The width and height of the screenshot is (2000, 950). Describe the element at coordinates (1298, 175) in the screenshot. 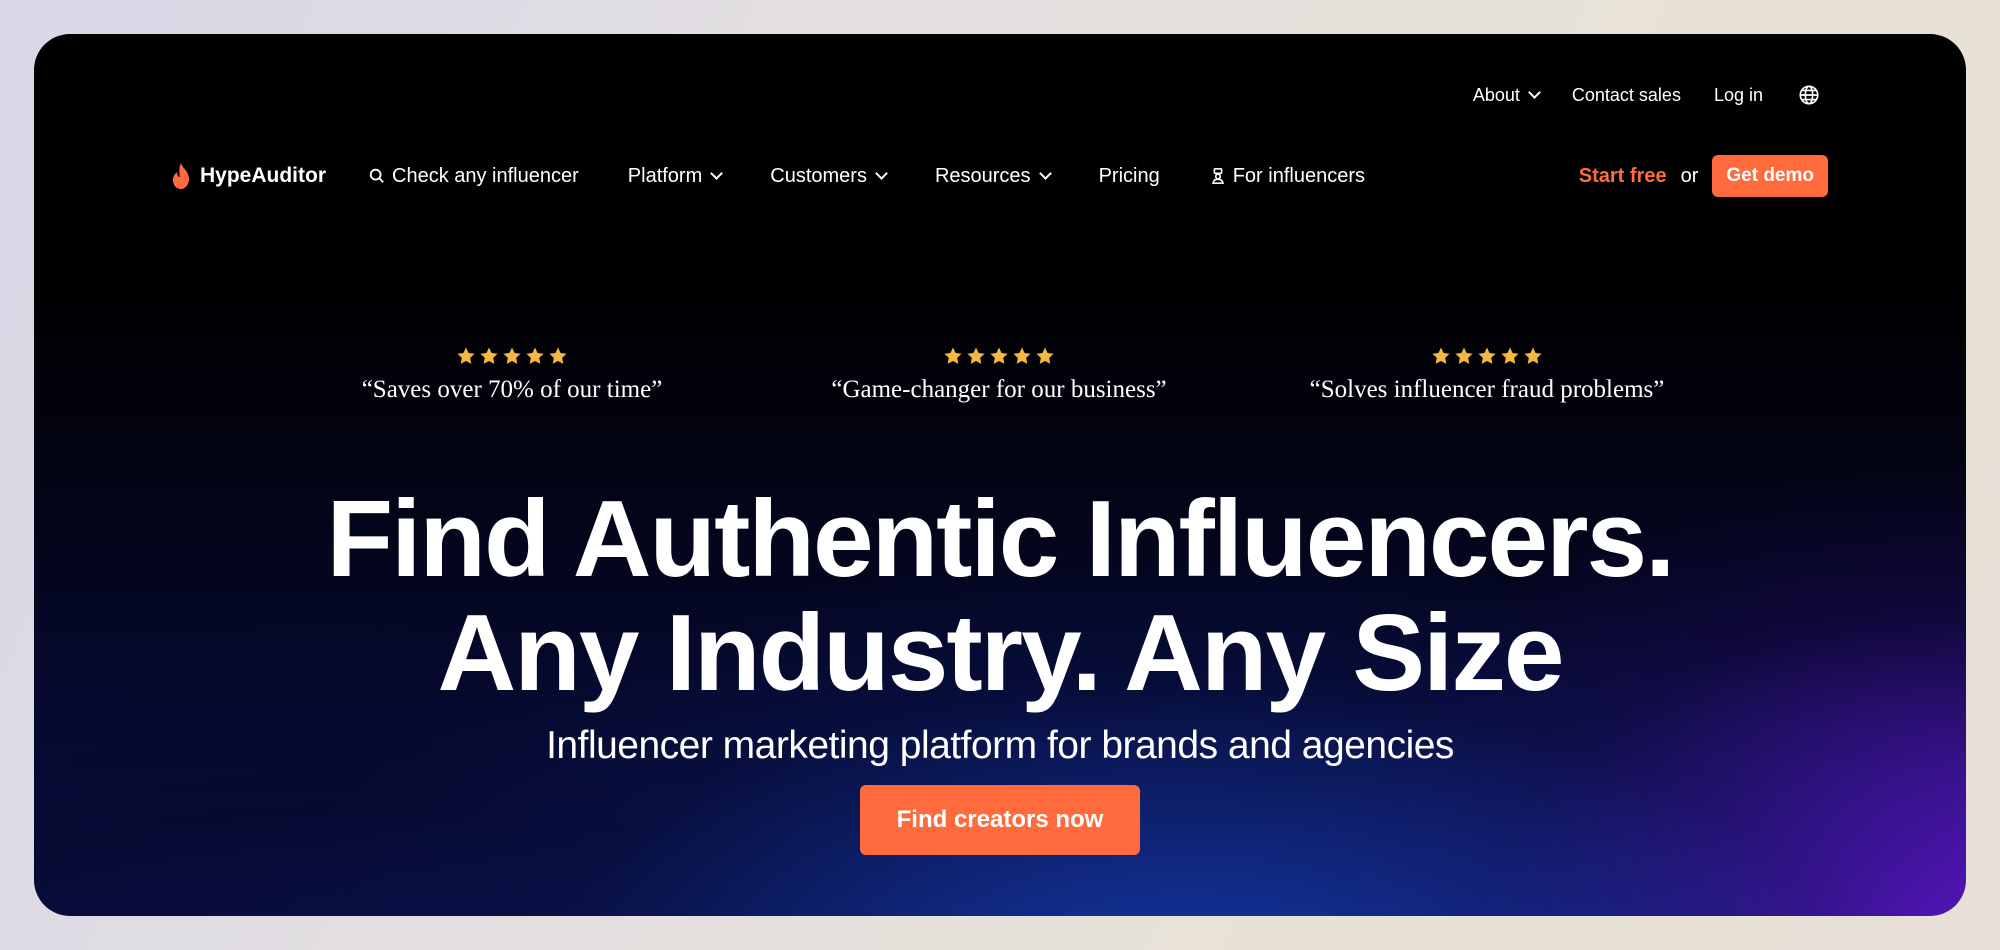

I see `for-influencers-label: For influencers` at that location.